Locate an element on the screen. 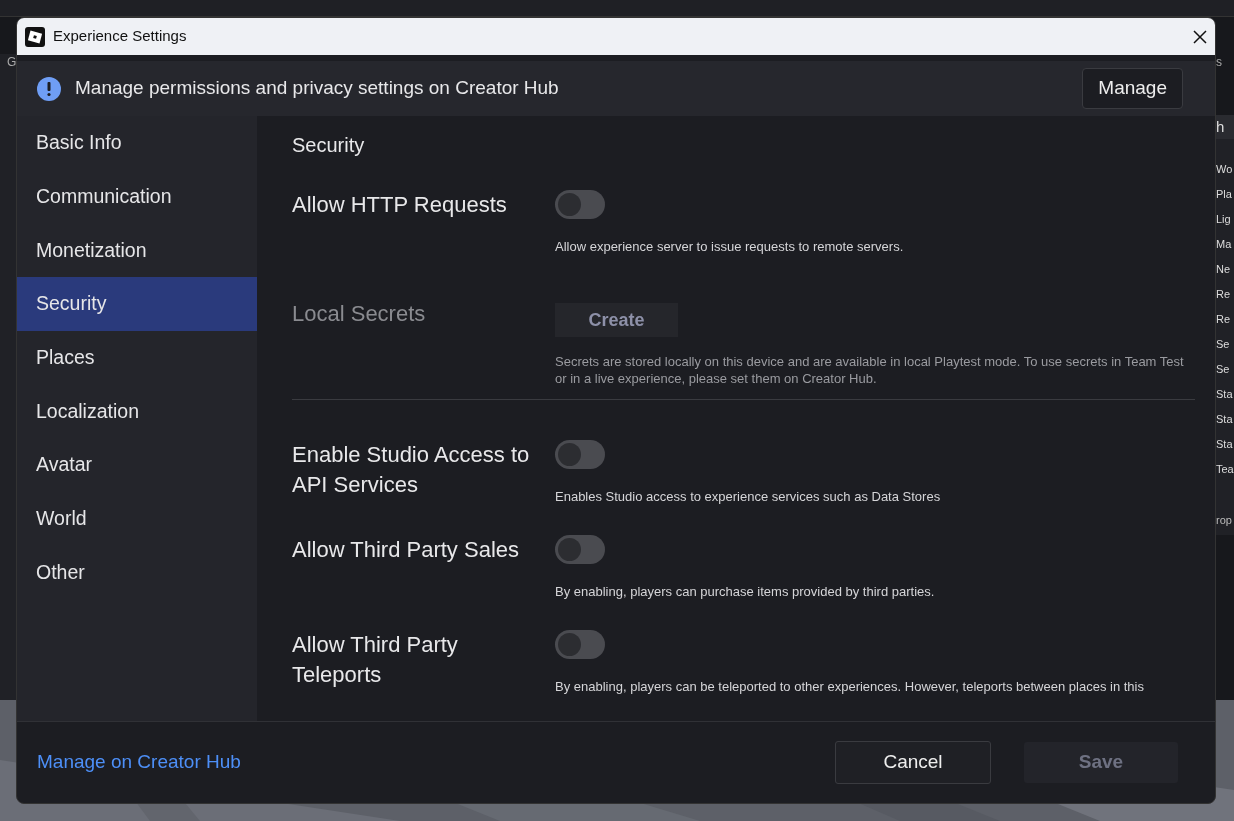 The height and width of the screenshot is (821, 1234). setting-description: Secrets are stored locally on this device and are available in local Playtest mode. To use secrets in Team Test or in a live experience, please set them on Creator Hub. is located at coordinates (870, 370).